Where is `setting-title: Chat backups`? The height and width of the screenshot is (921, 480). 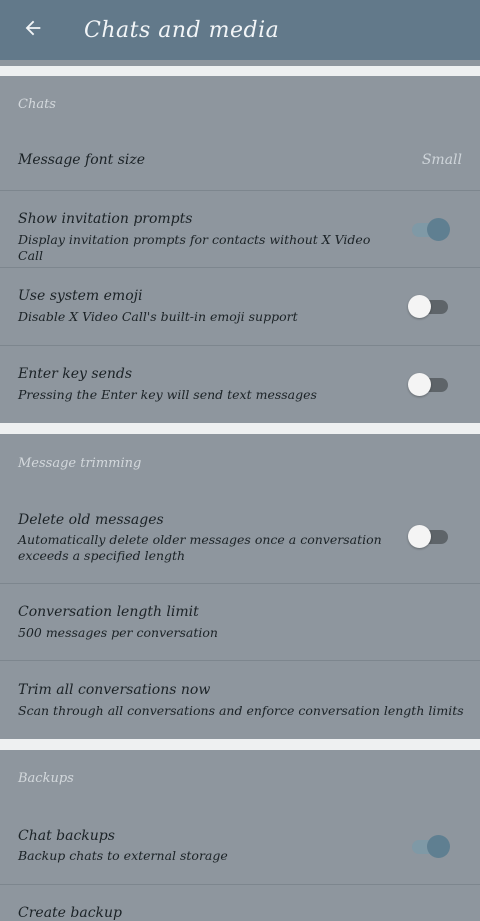 setting-title: Chat backups is located at coordinates (66, 836).